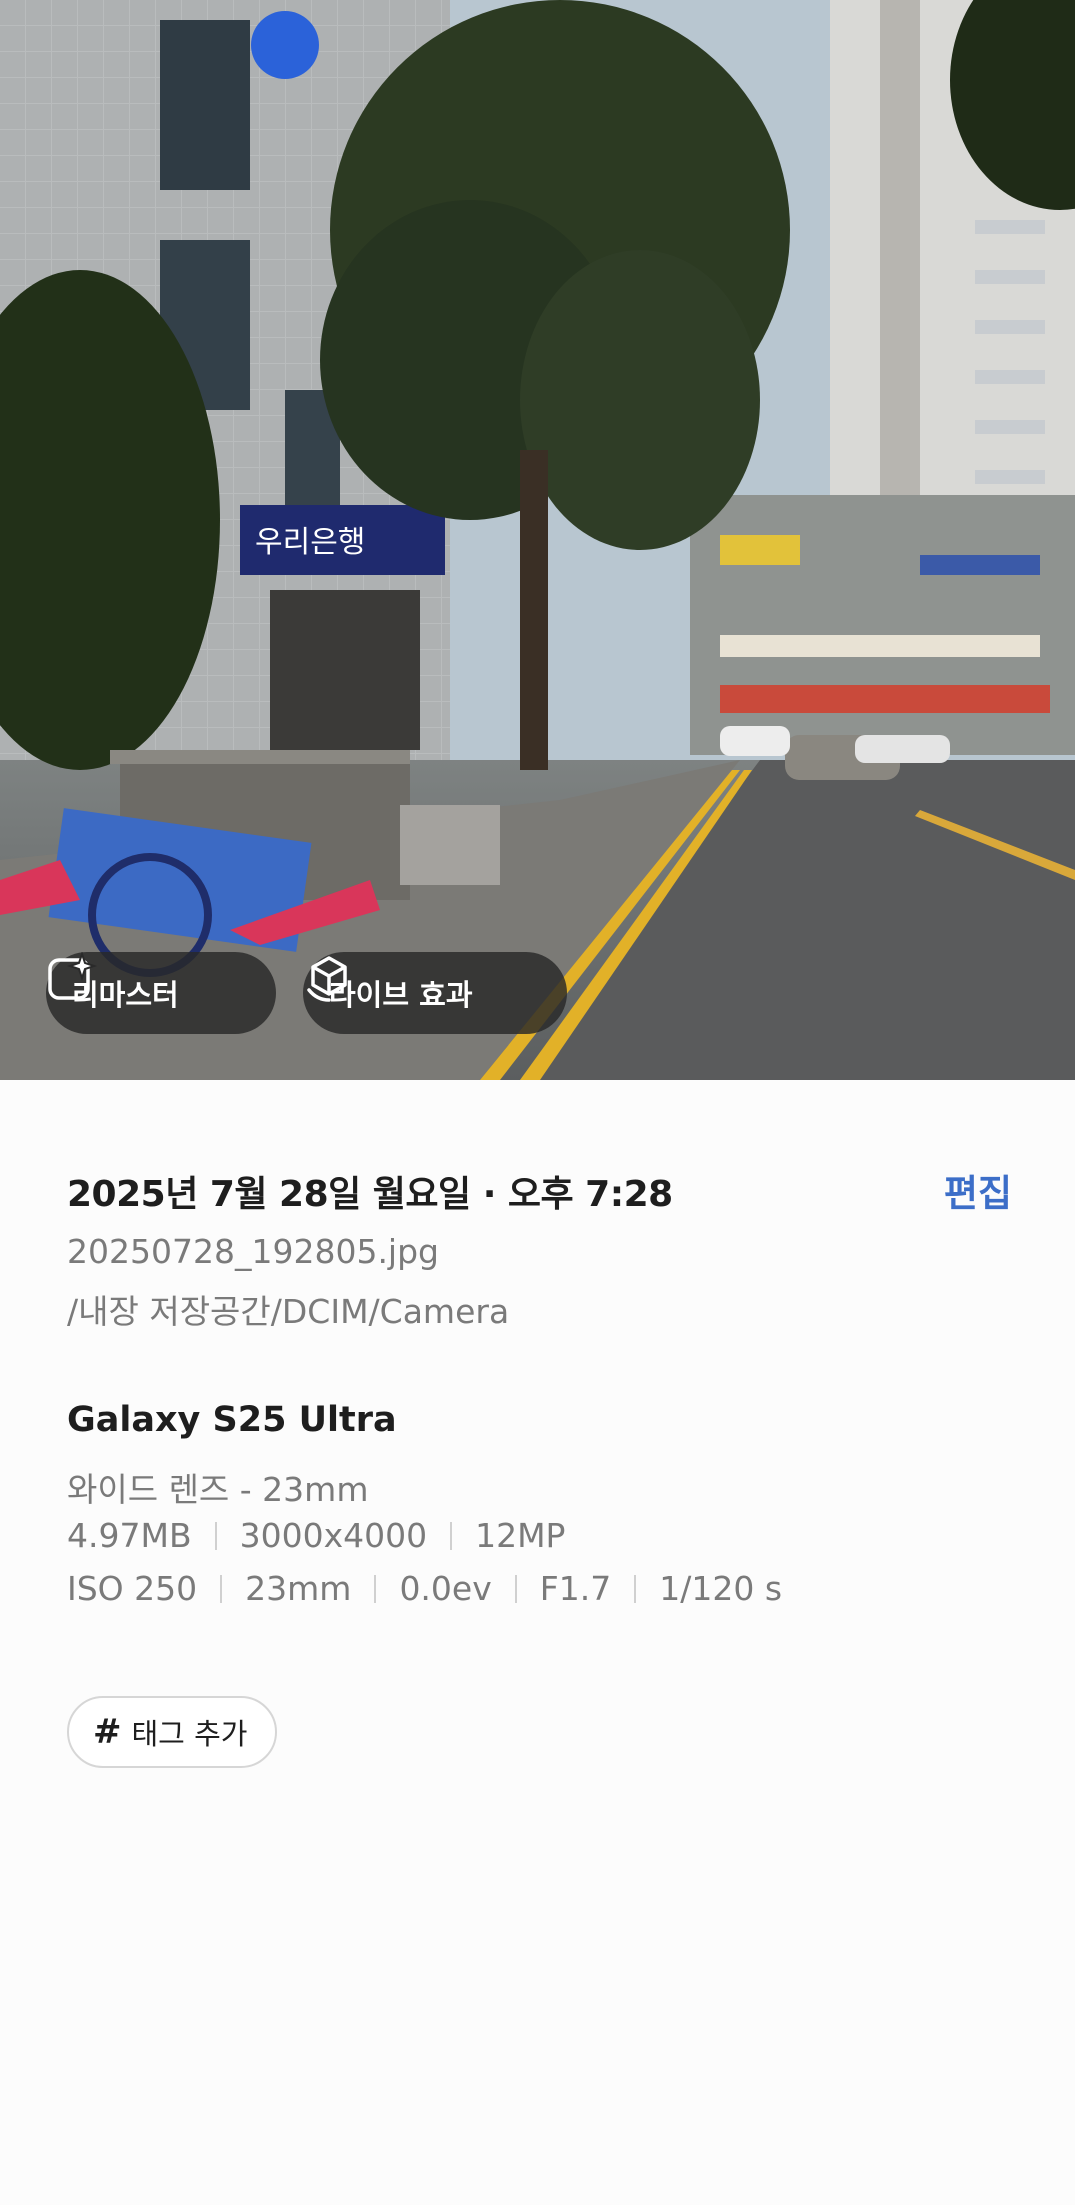 This screenshot has width=1075, height=2205. I want to click on exif-row: ISO 250 23mm 0.0ev F1.7 1/120 s, so click(424, 1588).